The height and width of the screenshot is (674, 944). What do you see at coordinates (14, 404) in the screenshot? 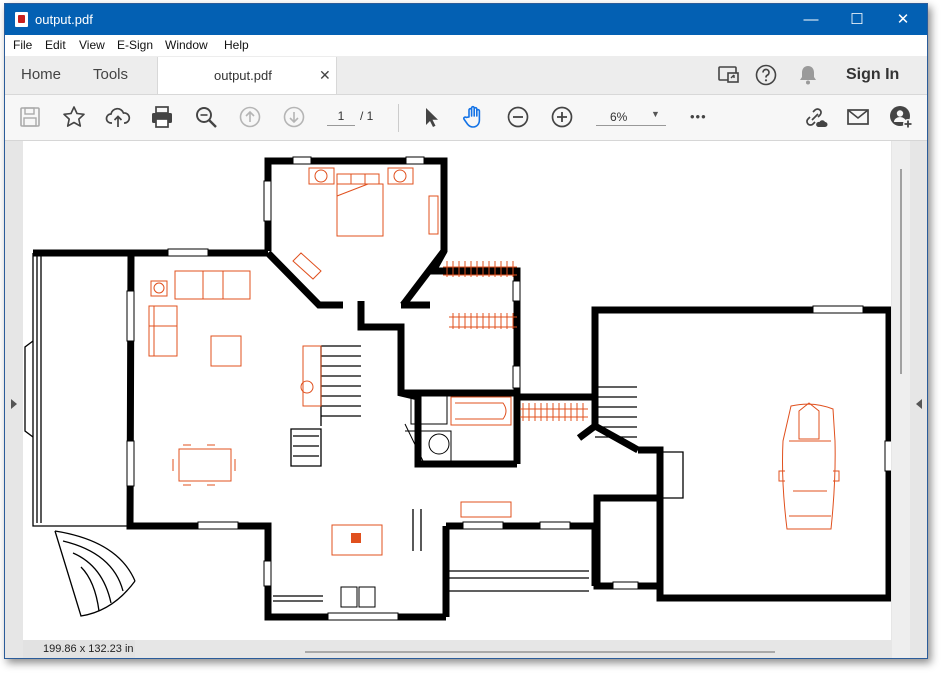
I see `left-panel-toggle-icon` at bounding box center [14, 404].